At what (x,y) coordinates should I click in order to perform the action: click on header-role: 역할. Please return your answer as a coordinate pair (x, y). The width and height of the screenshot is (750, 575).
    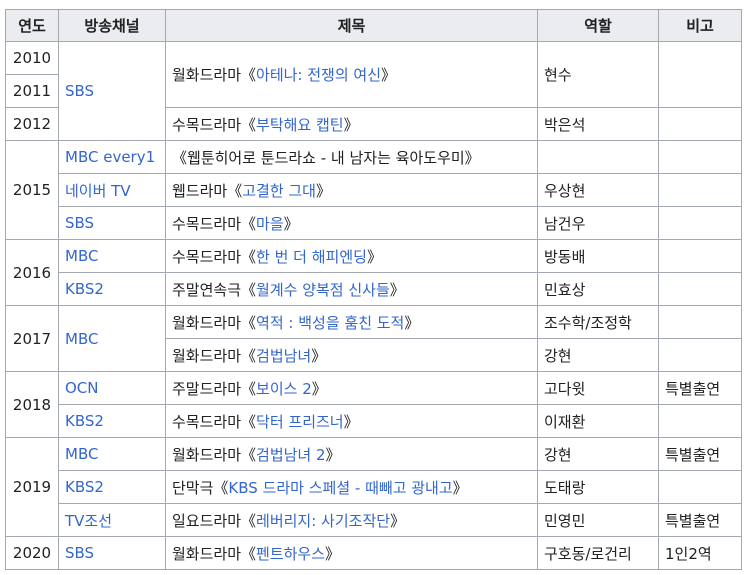
    Looking at the image, I should click on (598, 25).